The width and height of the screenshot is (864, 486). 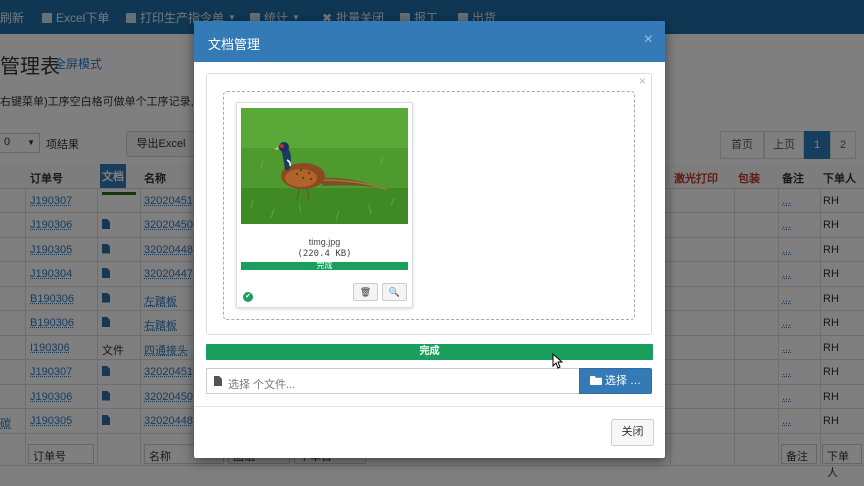 What do you see at coordinates (429, 41) in the screenshot?
I see `modal-header: 文档管理 ×` at bounding box center [429, 41].